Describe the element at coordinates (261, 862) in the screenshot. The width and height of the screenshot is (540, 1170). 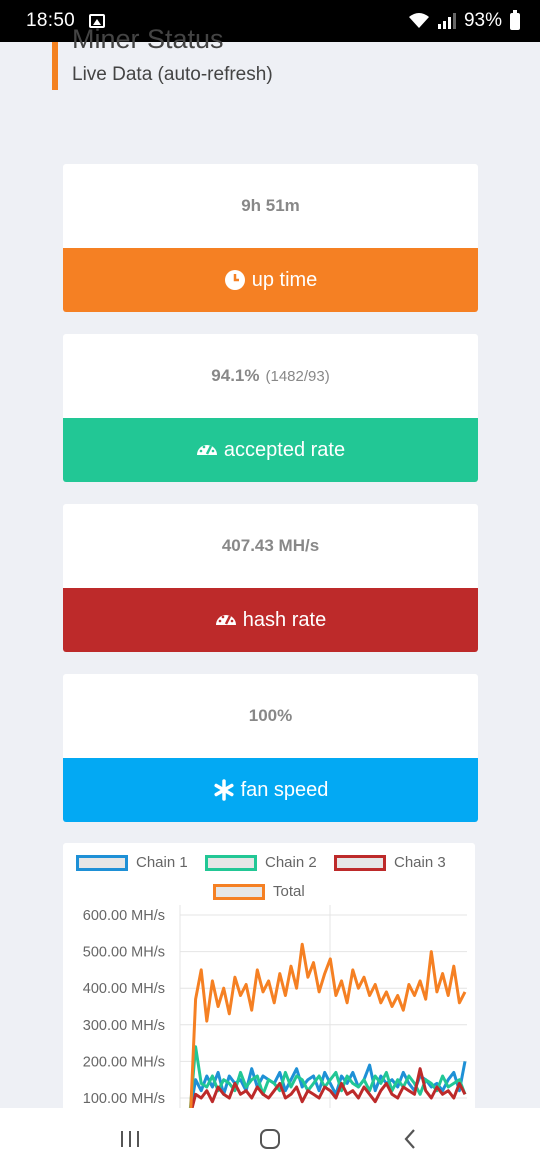
I see `legend-chain-2: Chain 2` at that location.